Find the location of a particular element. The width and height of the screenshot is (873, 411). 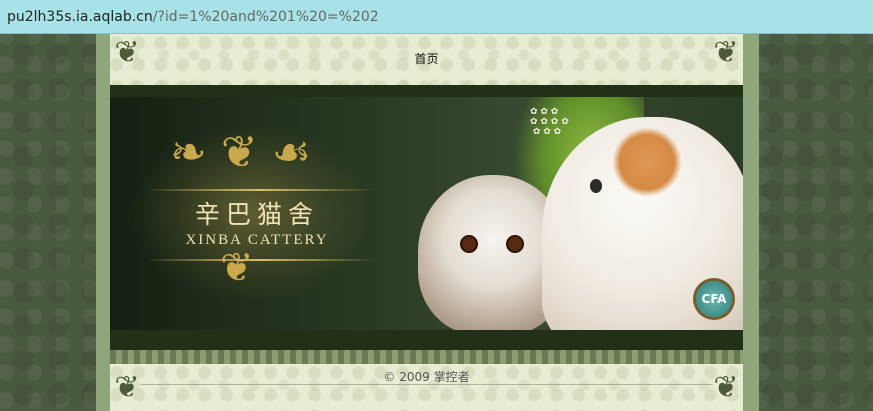

nav-item-home: 首页 is located at coordinates (426, 59).